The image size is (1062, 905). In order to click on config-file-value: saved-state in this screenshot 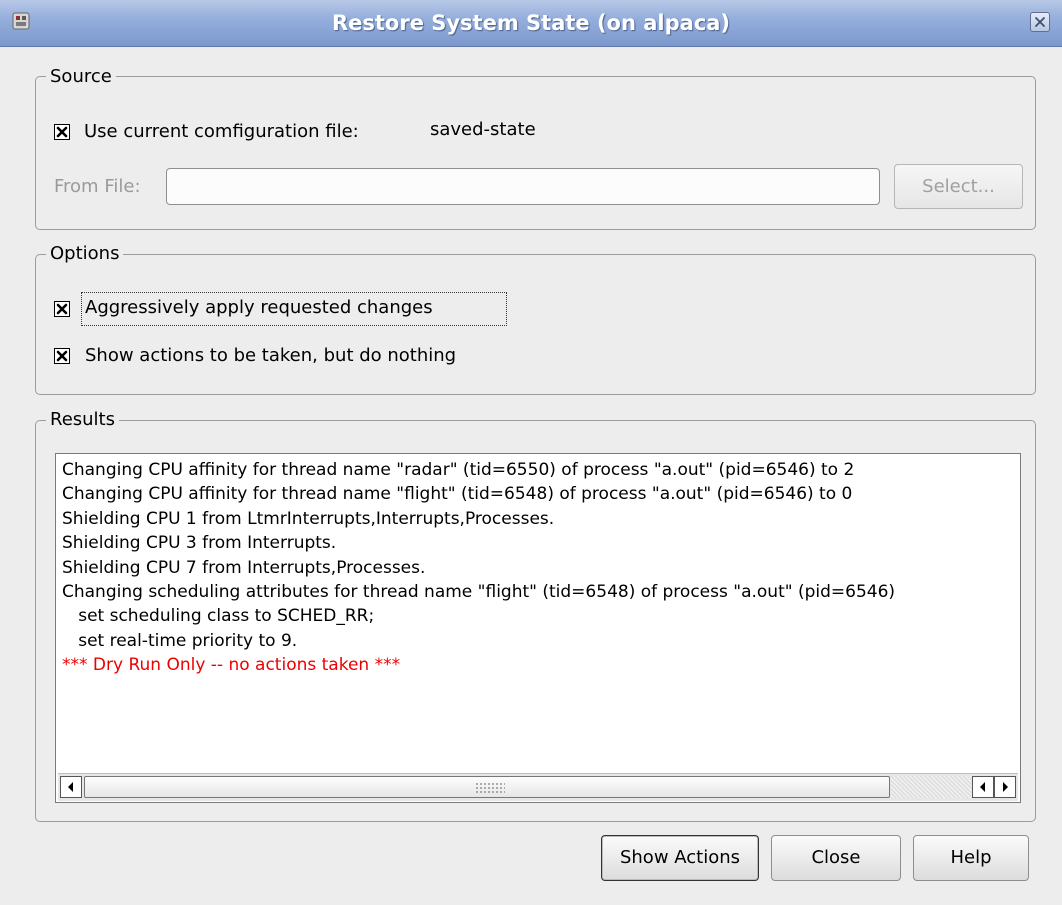, I will do `click(483, 129)`.